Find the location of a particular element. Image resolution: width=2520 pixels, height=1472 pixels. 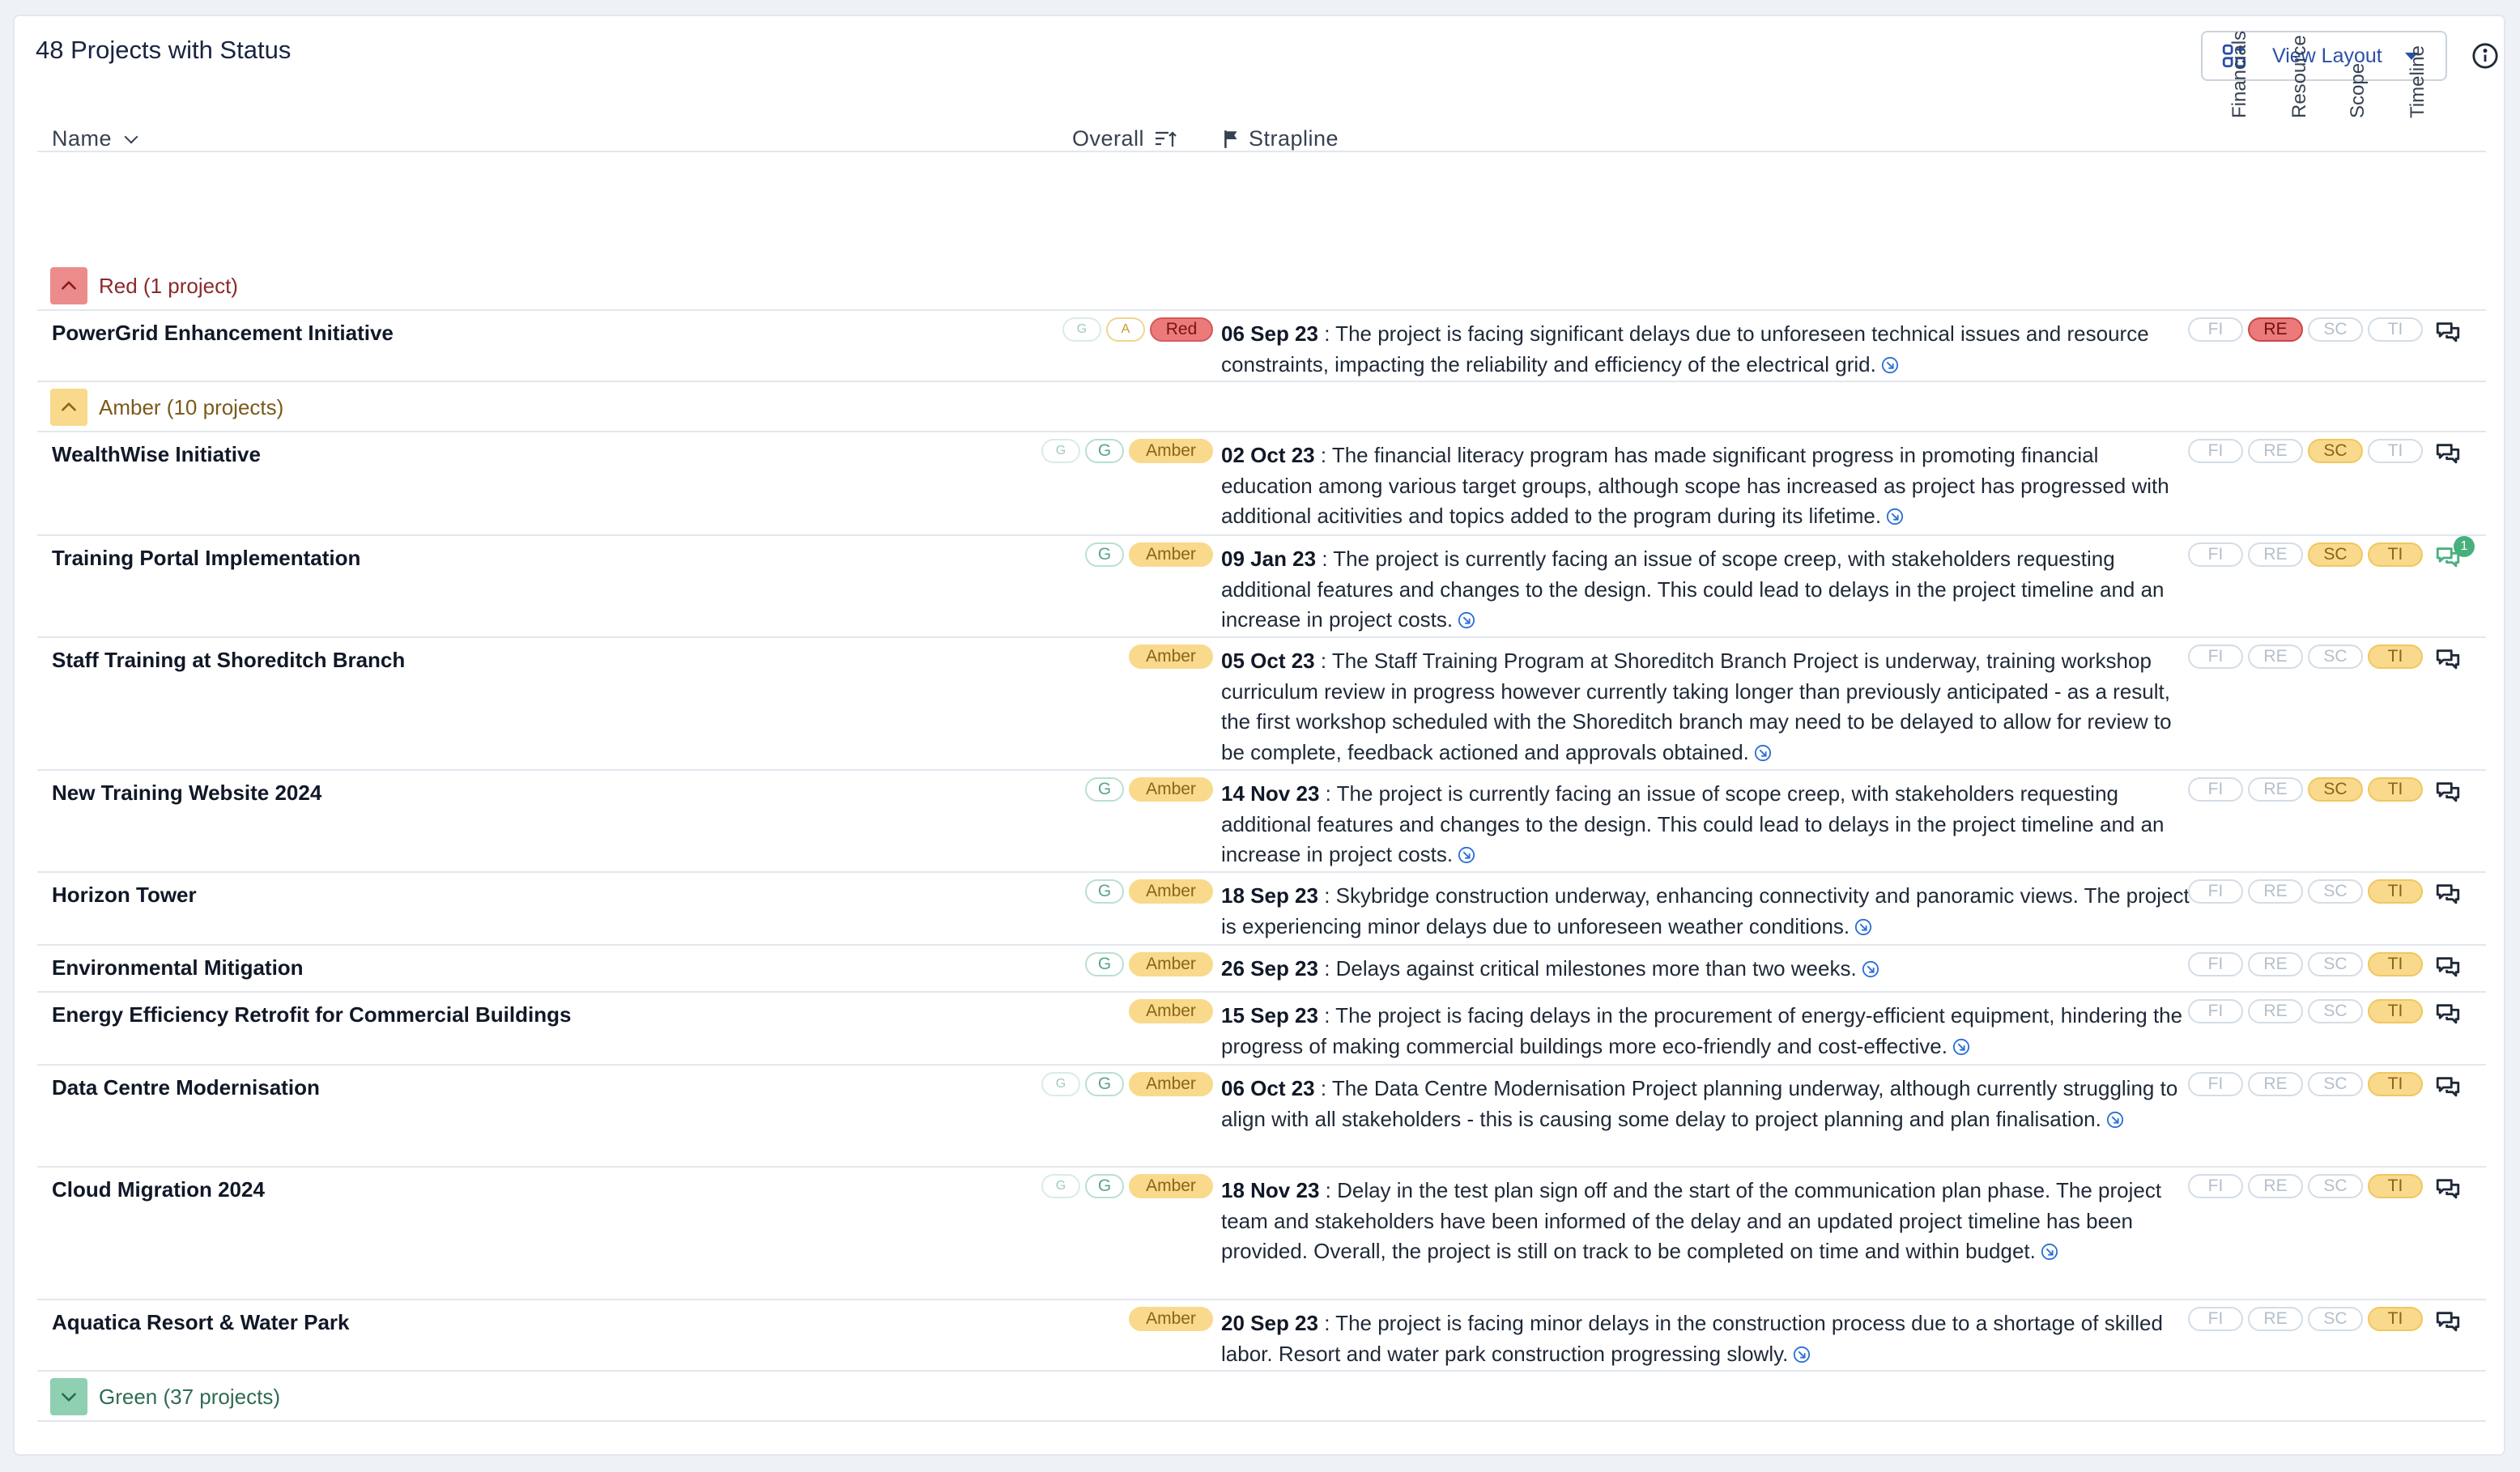

project-name: Data Centre Modernisation is located at coordinates (186, 1087).